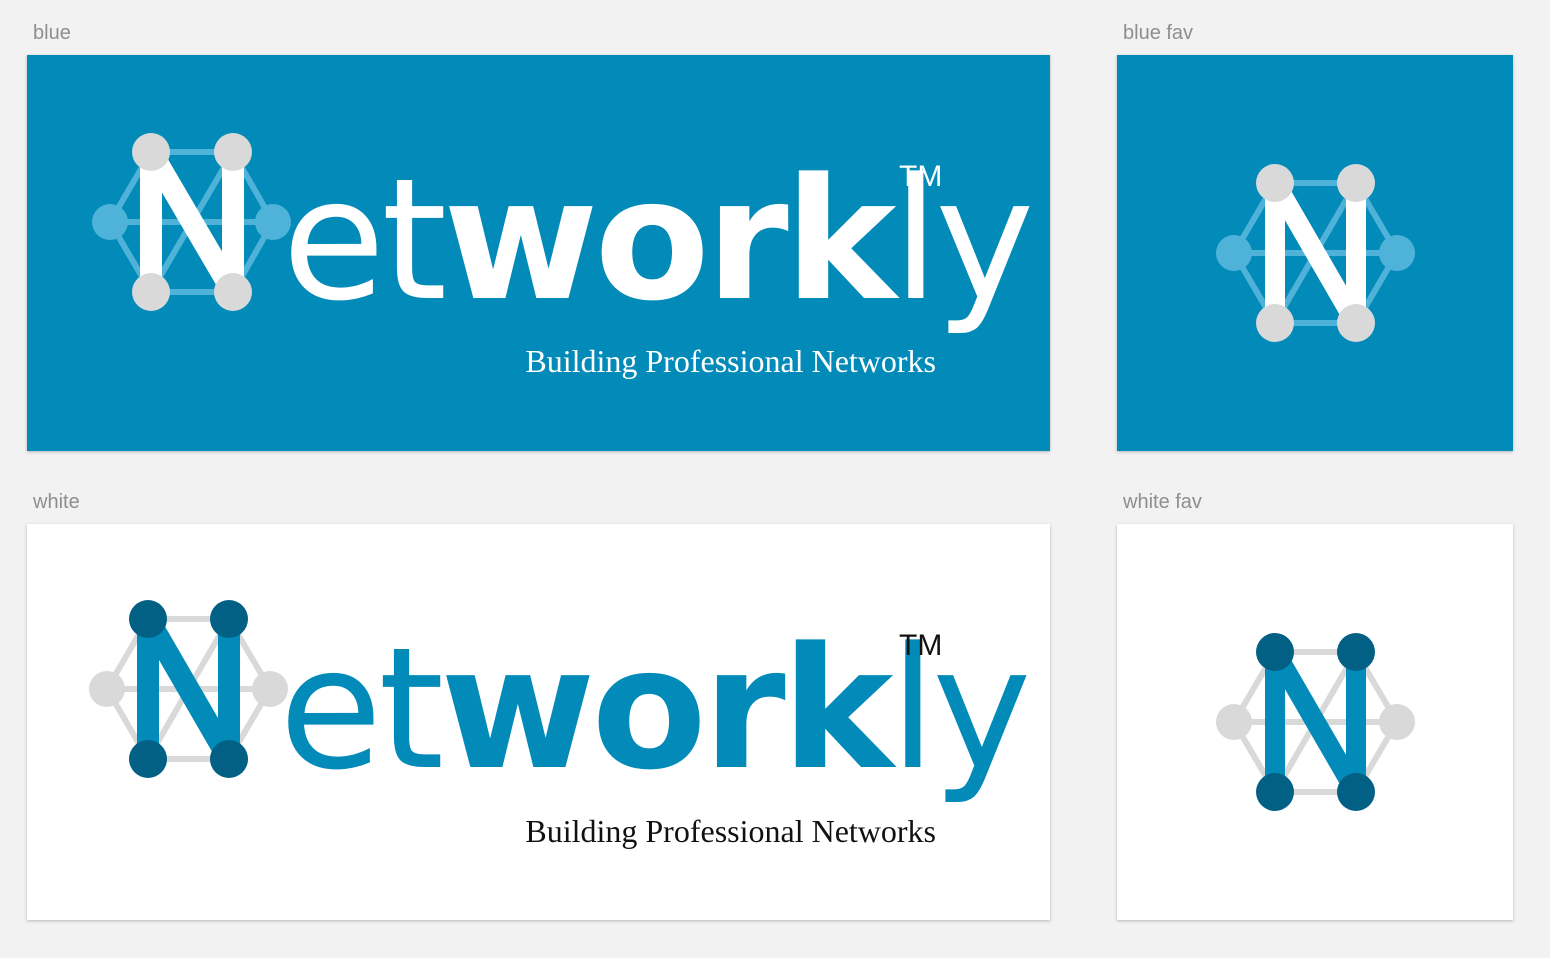 This screenshot has height=958, width=1550. Describe the element at coordinates (52, 33) in the screenshot. I see `artboard-label-blue: blue` at that location.